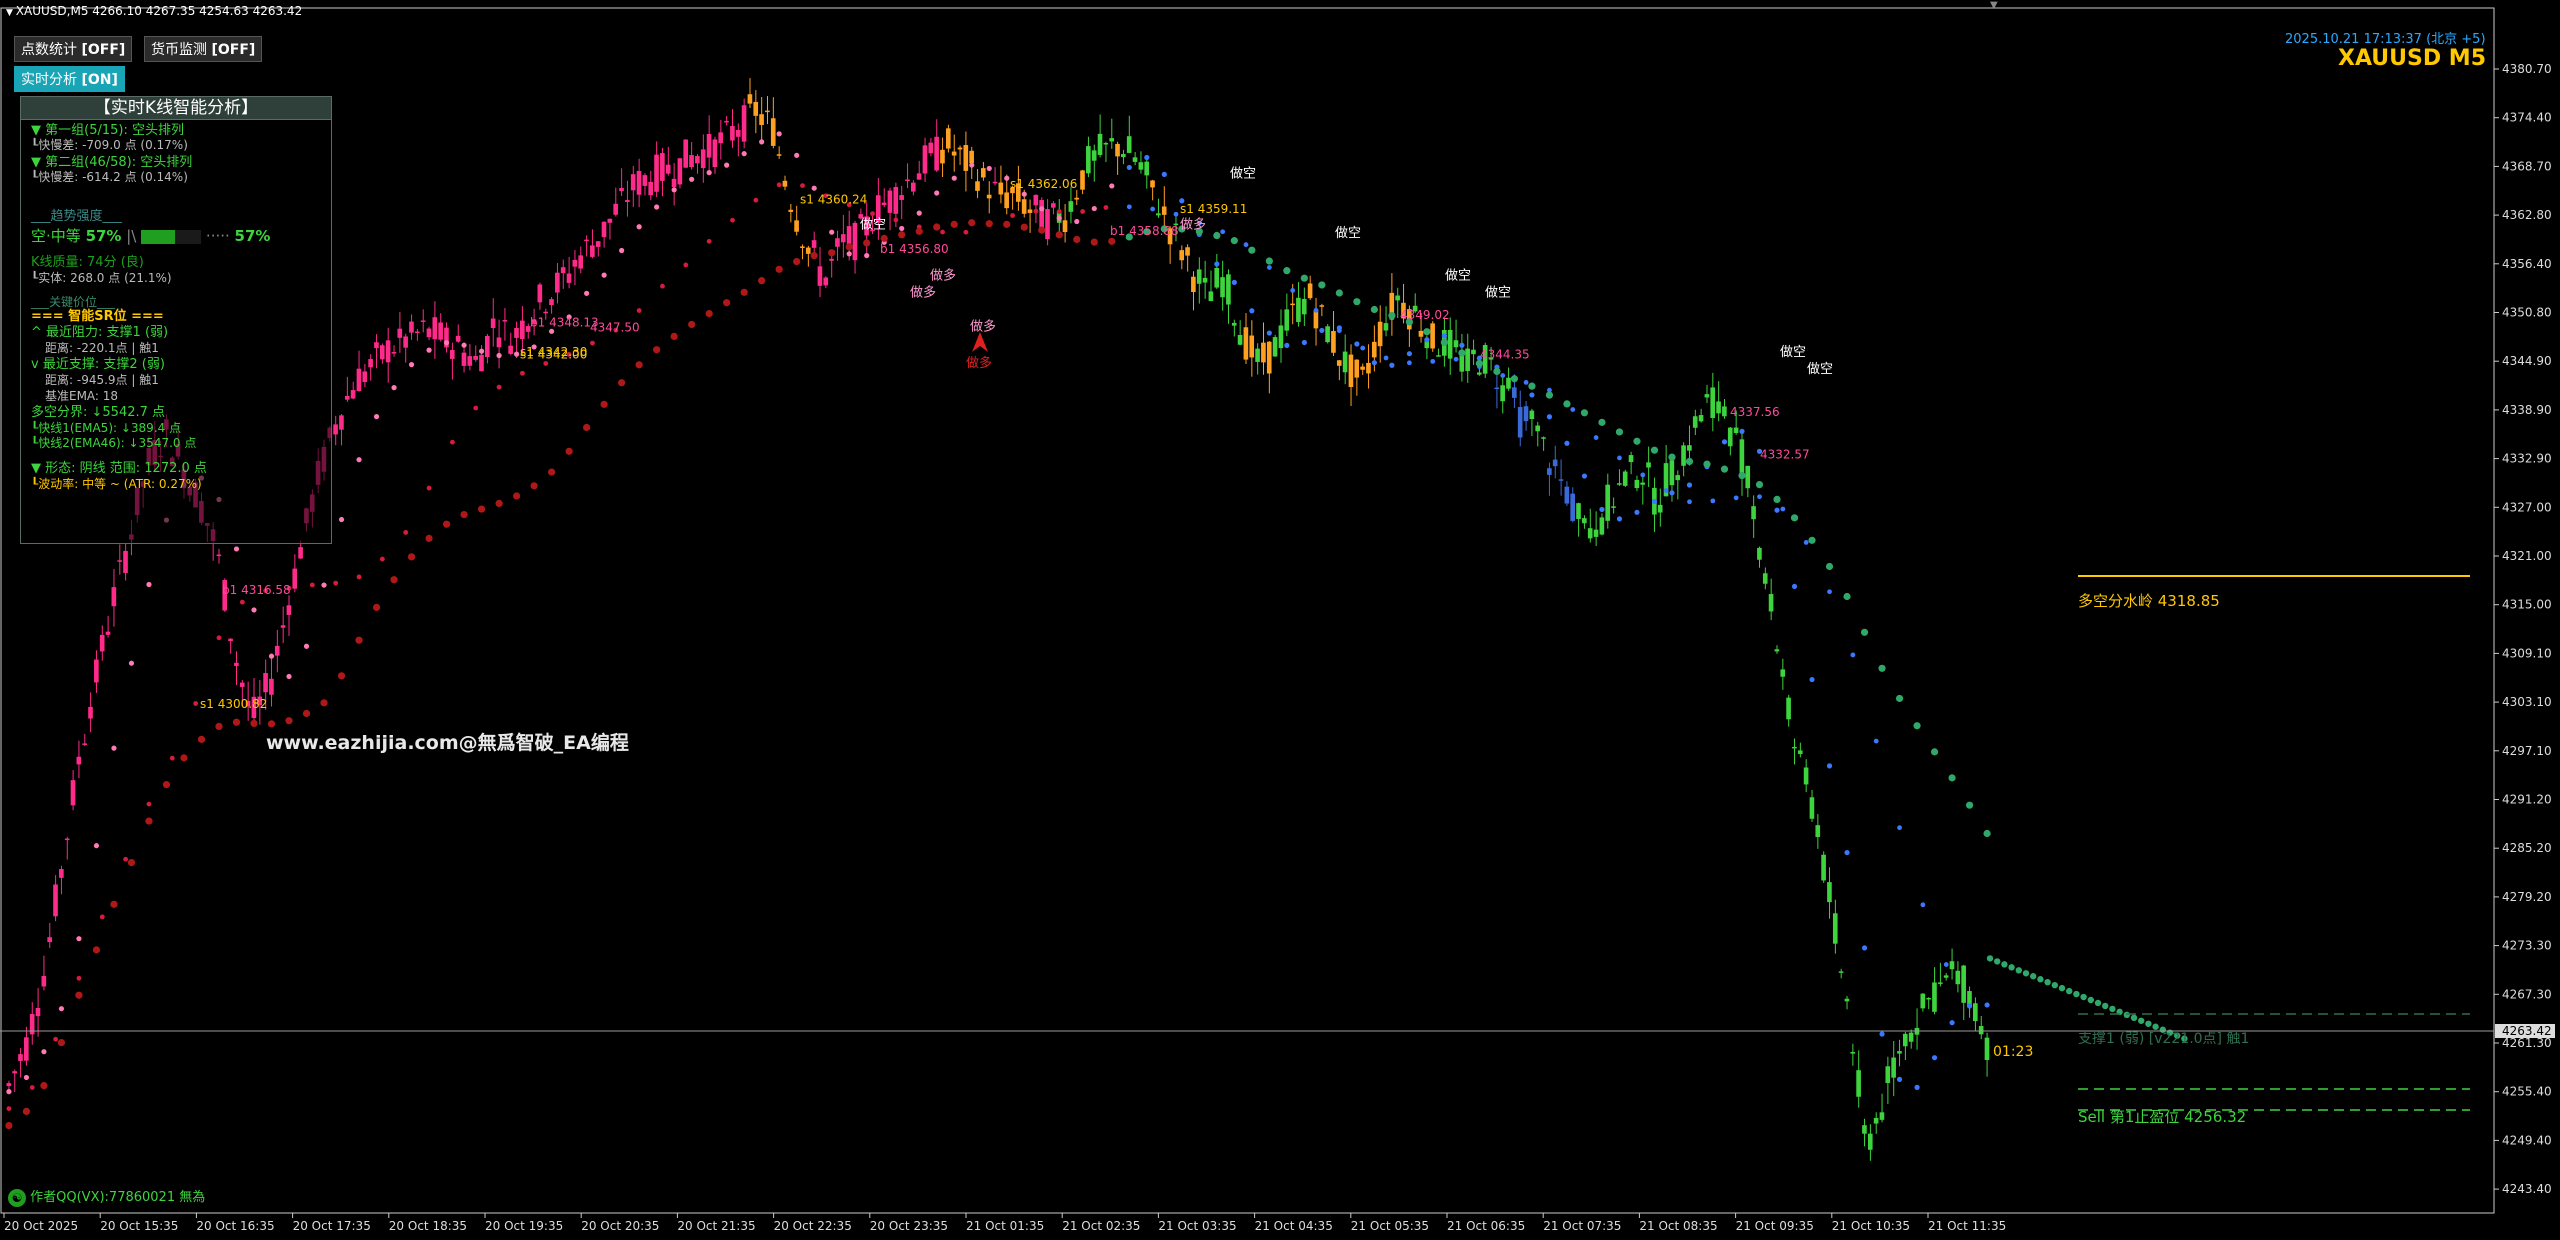  What do you see at coordinates (69, 79) in the screenshot?
I see `realtime-analysis-button: 实时分析 [ON]` at bounding box center [69, 79].